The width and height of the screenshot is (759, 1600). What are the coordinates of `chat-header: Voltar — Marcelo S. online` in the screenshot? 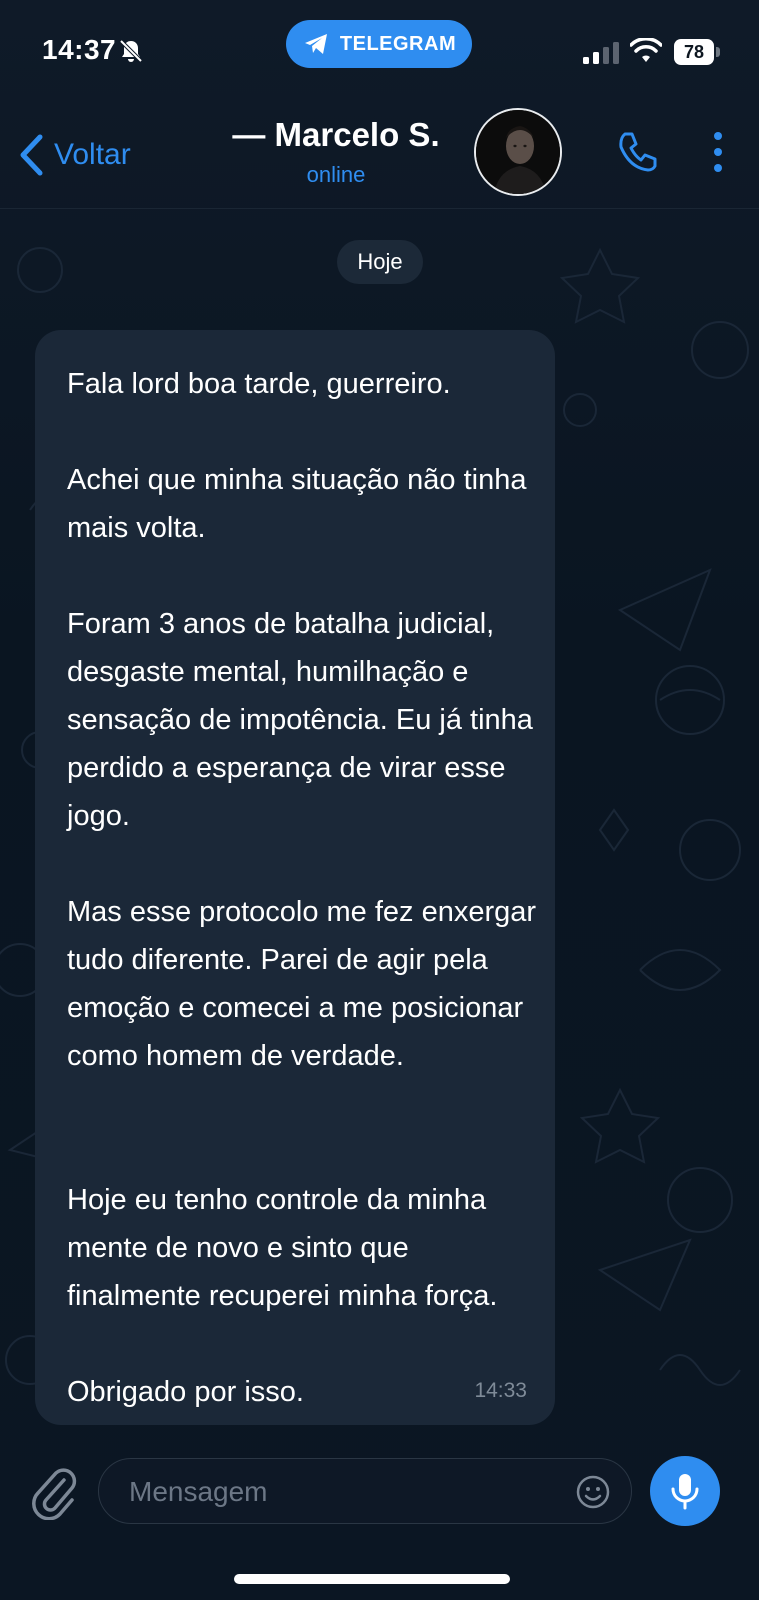 It's located at (379, 154).